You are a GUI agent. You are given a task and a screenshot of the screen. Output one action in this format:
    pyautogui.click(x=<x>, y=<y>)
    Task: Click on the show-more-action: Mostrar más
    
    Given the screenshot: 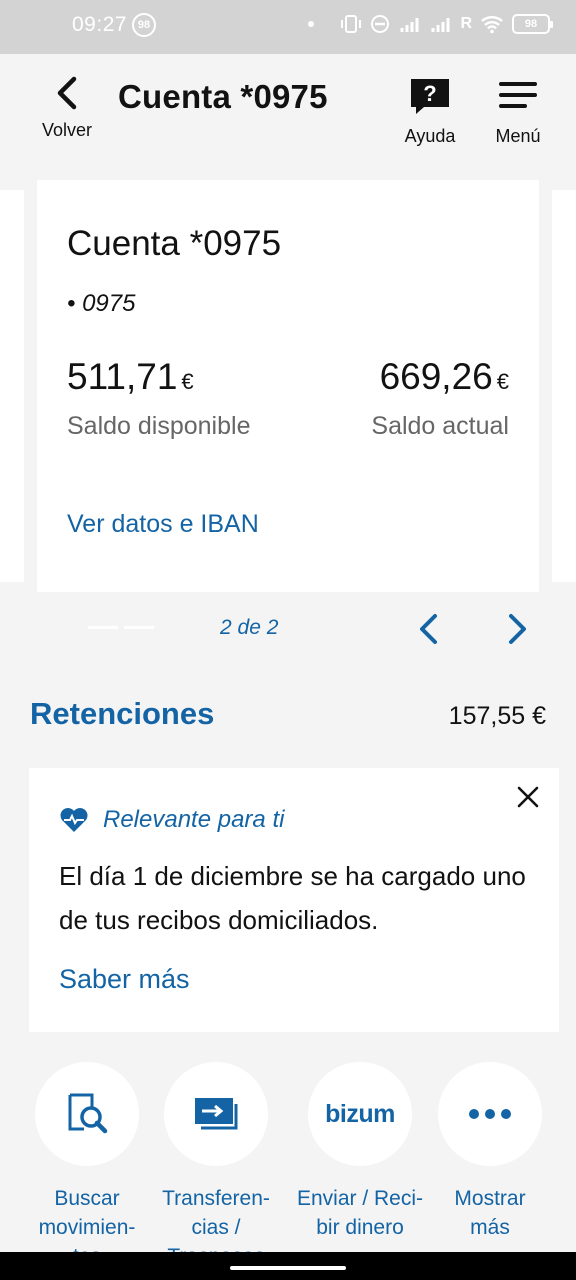 What is the action you would take?
    pyautogui.click(x=490, y=1152)
    